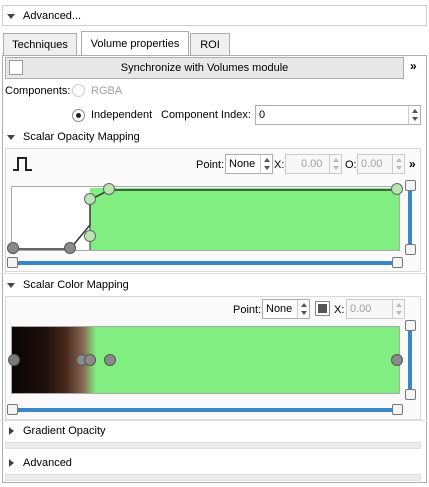 The width and height of the screenshot is (429, 487). I want to click on opacity-mapping-title: Scalar Opacity Mapping, so click(81, 137).